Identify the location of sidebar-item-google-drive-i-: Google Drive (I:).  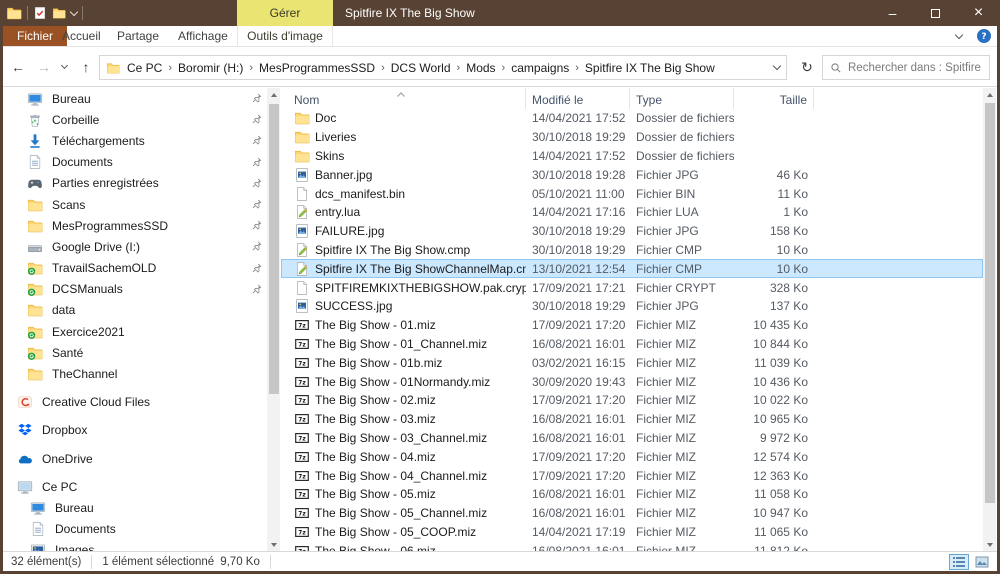
(135, 246).